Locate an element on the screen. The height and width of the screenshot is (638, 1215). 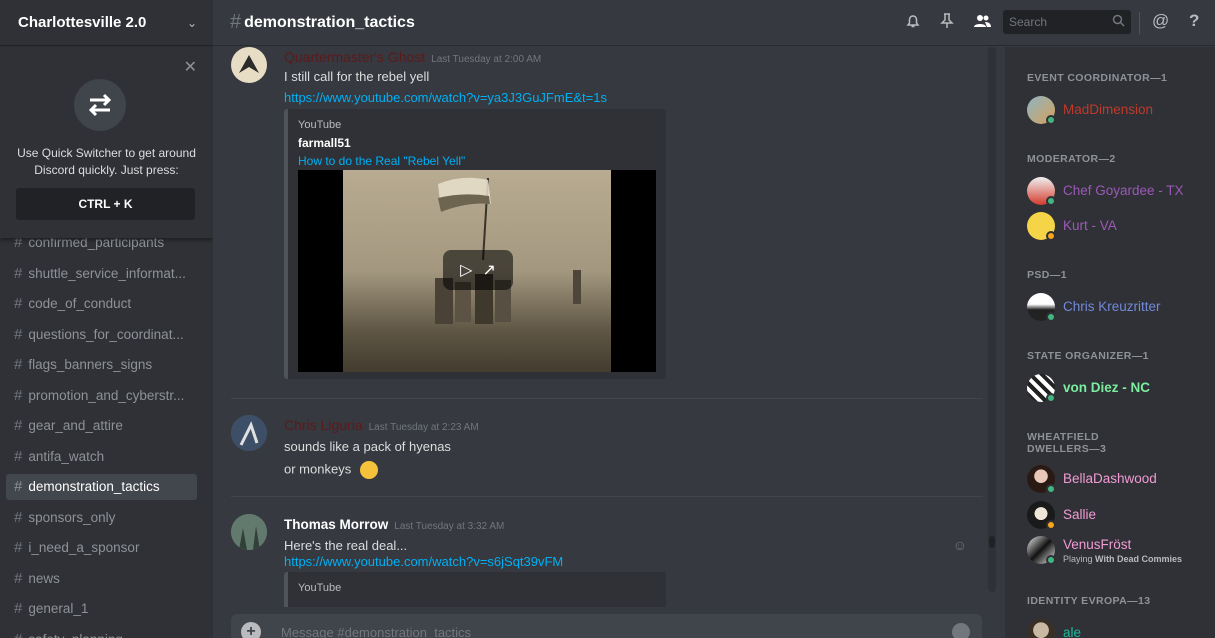
member-item: Chris Kreuzritter is located at coordinates (1117, 309).